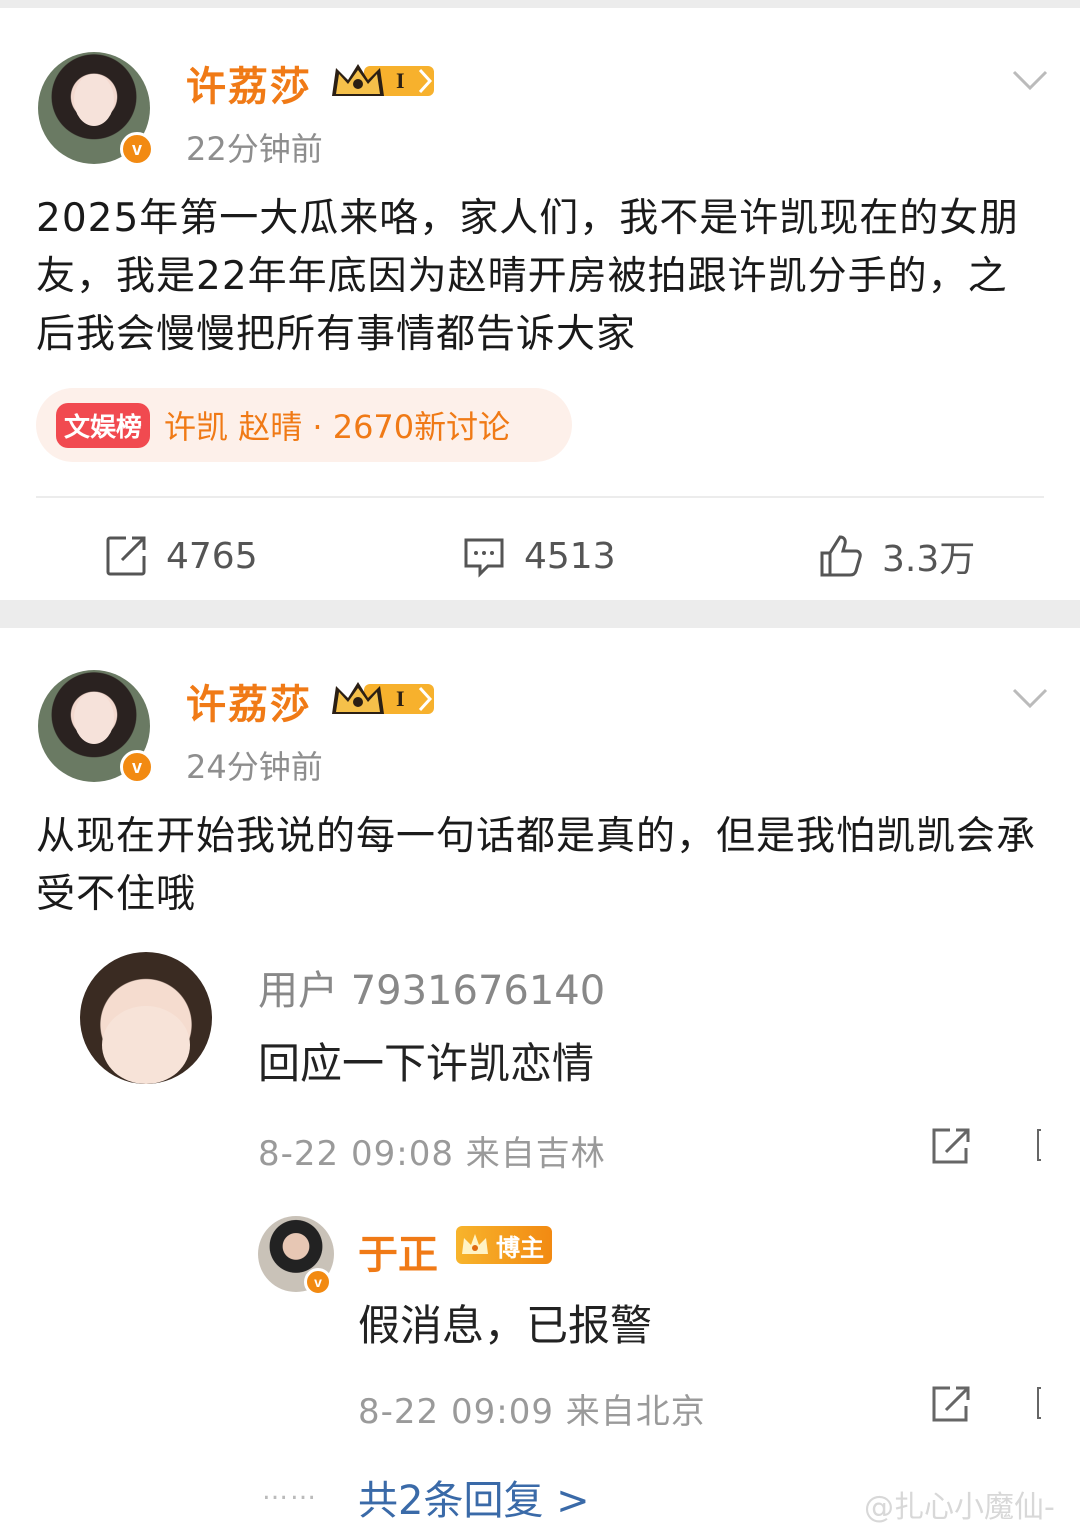 This screenshot has width=1080, height=1538. I want to click on repost-count: 4765, so click(212, 556).